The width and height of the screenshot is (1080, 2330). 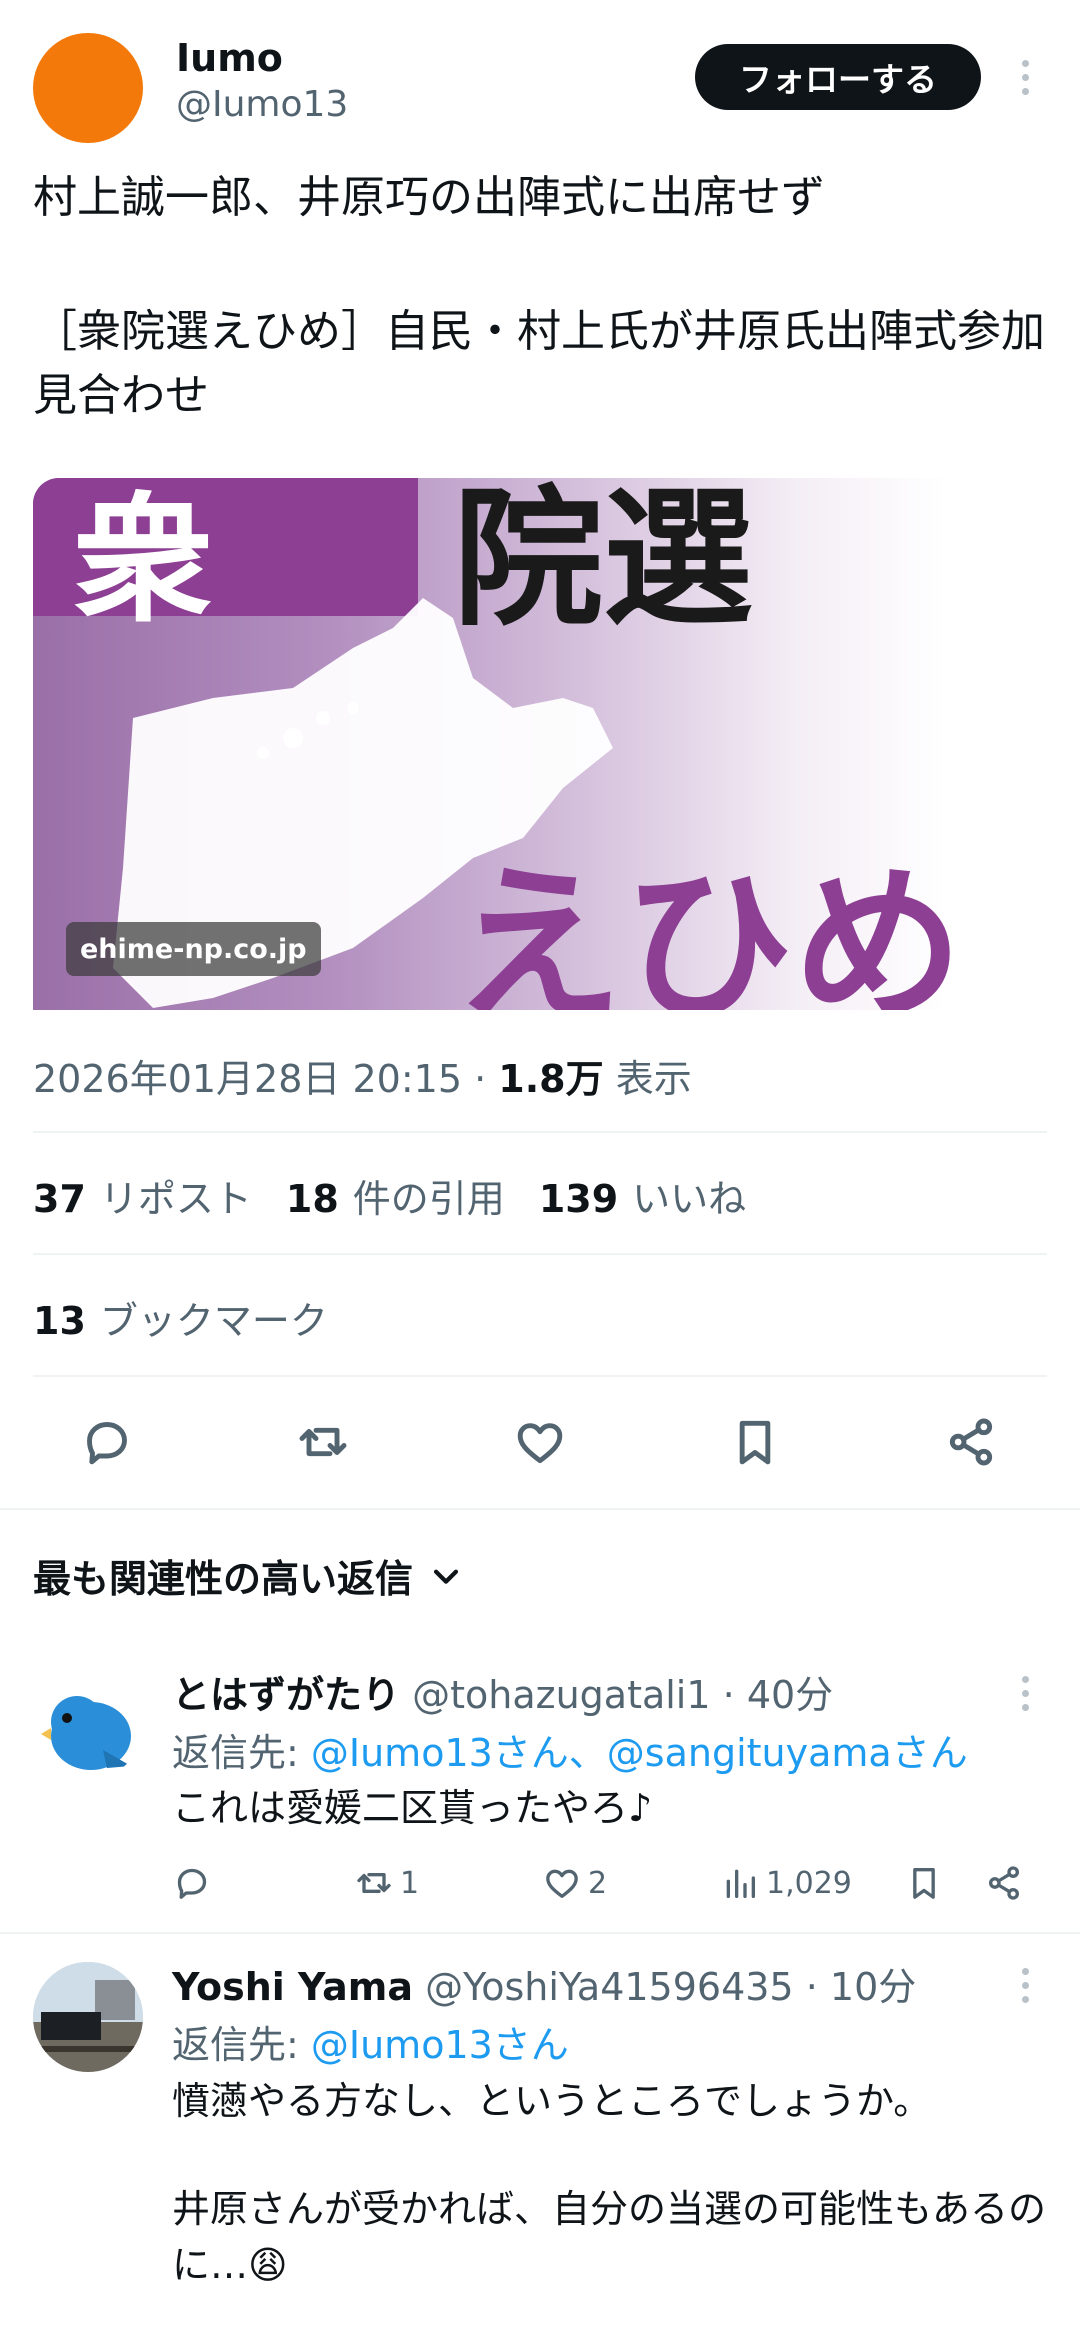 What do you see at coordinates (603, 562) in the screenshot?
I see `card-graphic-char: 院選` at bounding box center [603, 562].